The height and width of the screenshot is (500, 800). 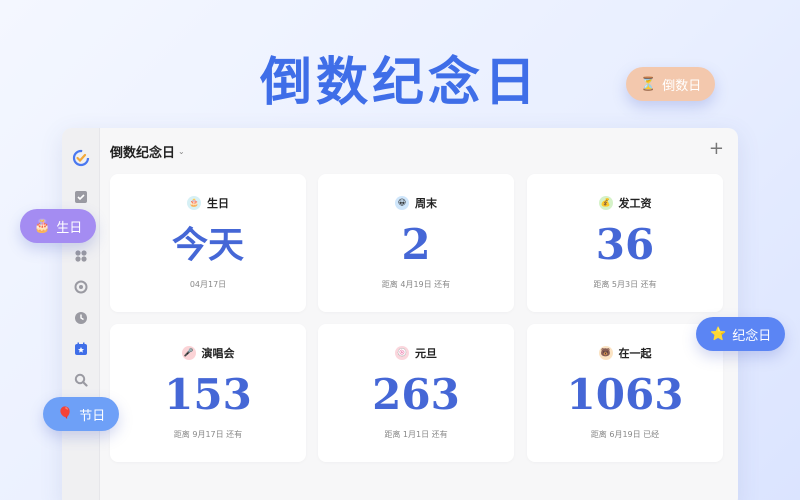 I want to click on list-title-dropdown: 倒数纪念日 ⌄, so click(x=147, y=151).